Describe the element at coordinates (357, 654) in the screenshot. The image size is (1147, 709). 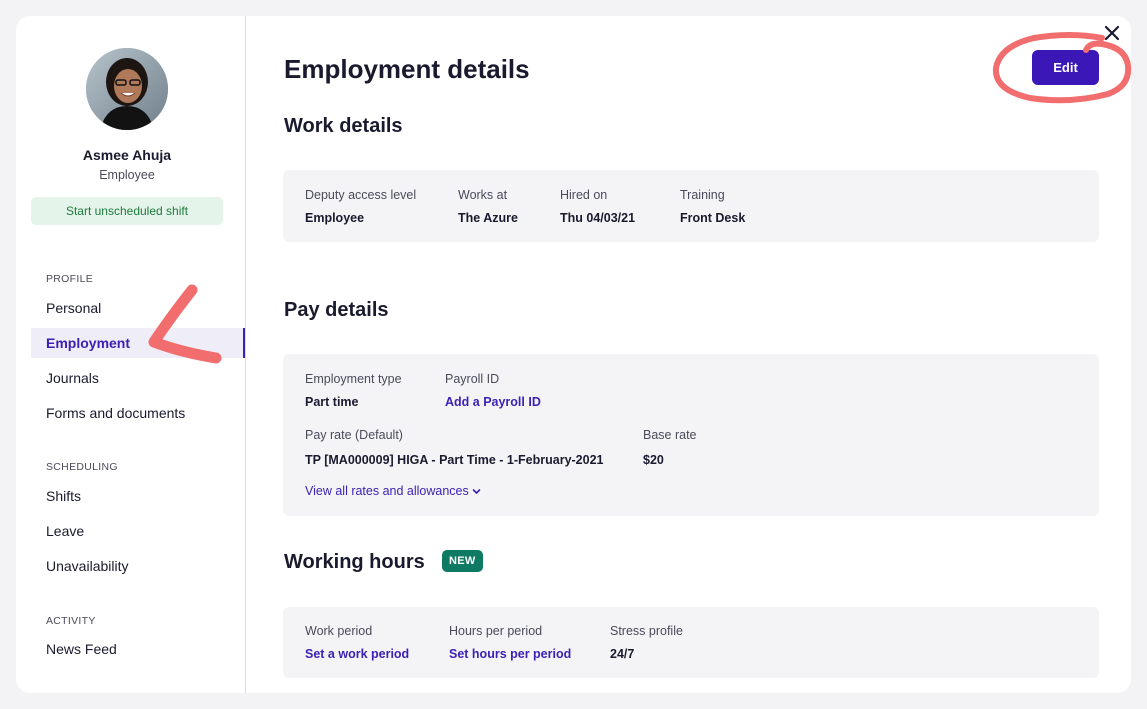
I see `set-work-period-link: Set a work period` at that location.